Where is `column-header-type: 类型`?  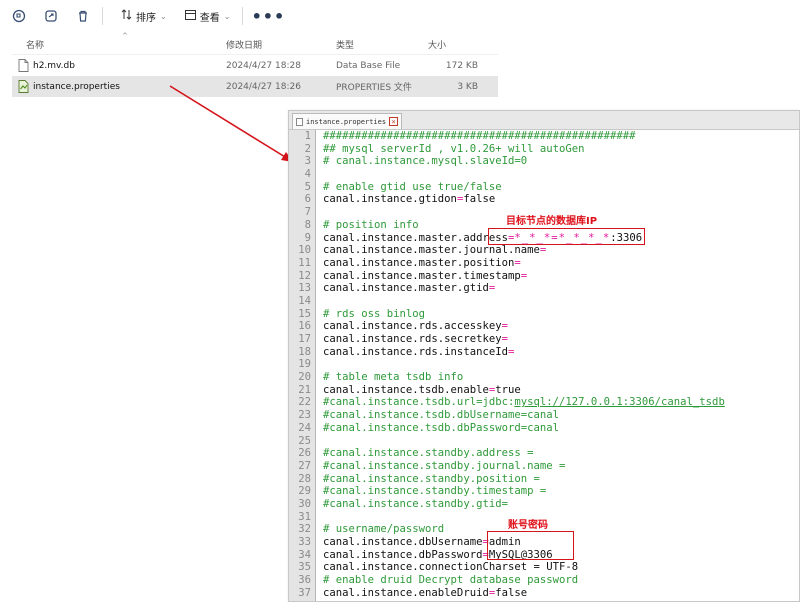
column-header-type: 类型 is located at coordinates (371, 44).